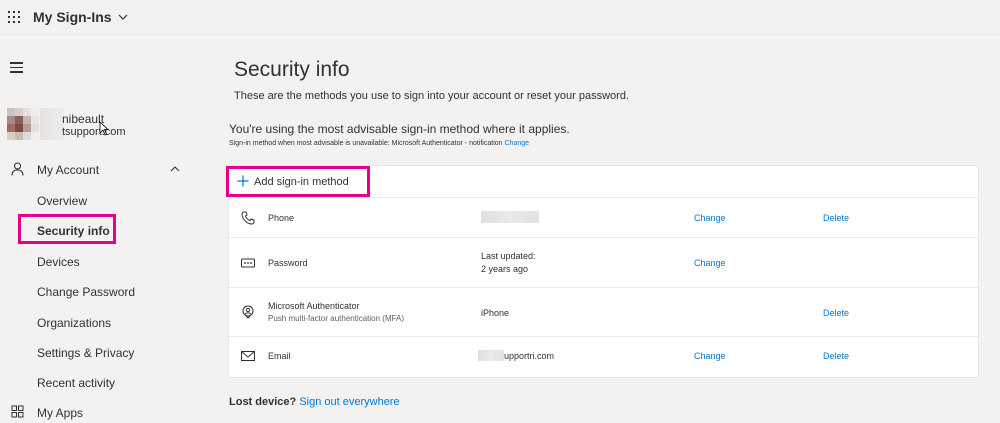 This screenshot has width=1000, height=423. Describe the element at coordinates (836, 313) in the screenshot. I see `delete-authenticator-link: Delete` at that location.